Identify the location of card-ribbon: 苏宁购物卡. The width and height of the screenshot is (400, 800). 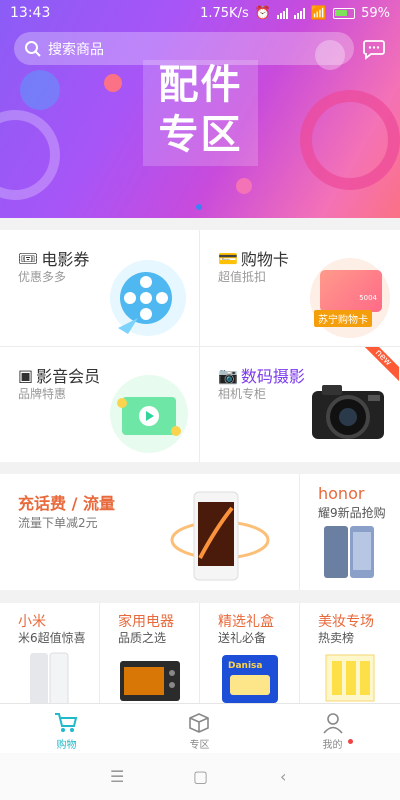
(343, 318).